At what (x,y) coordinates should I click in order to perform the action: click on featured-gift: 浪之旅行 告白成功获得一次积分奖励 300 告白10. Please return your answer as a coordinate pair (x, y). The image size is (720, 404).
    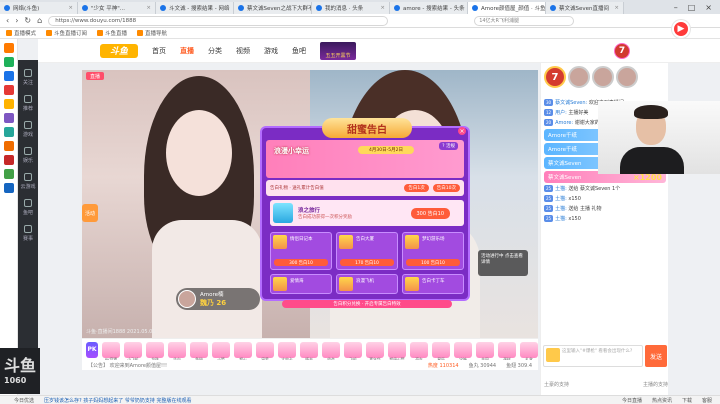
    Looking at the image, I should click on (367, 213).